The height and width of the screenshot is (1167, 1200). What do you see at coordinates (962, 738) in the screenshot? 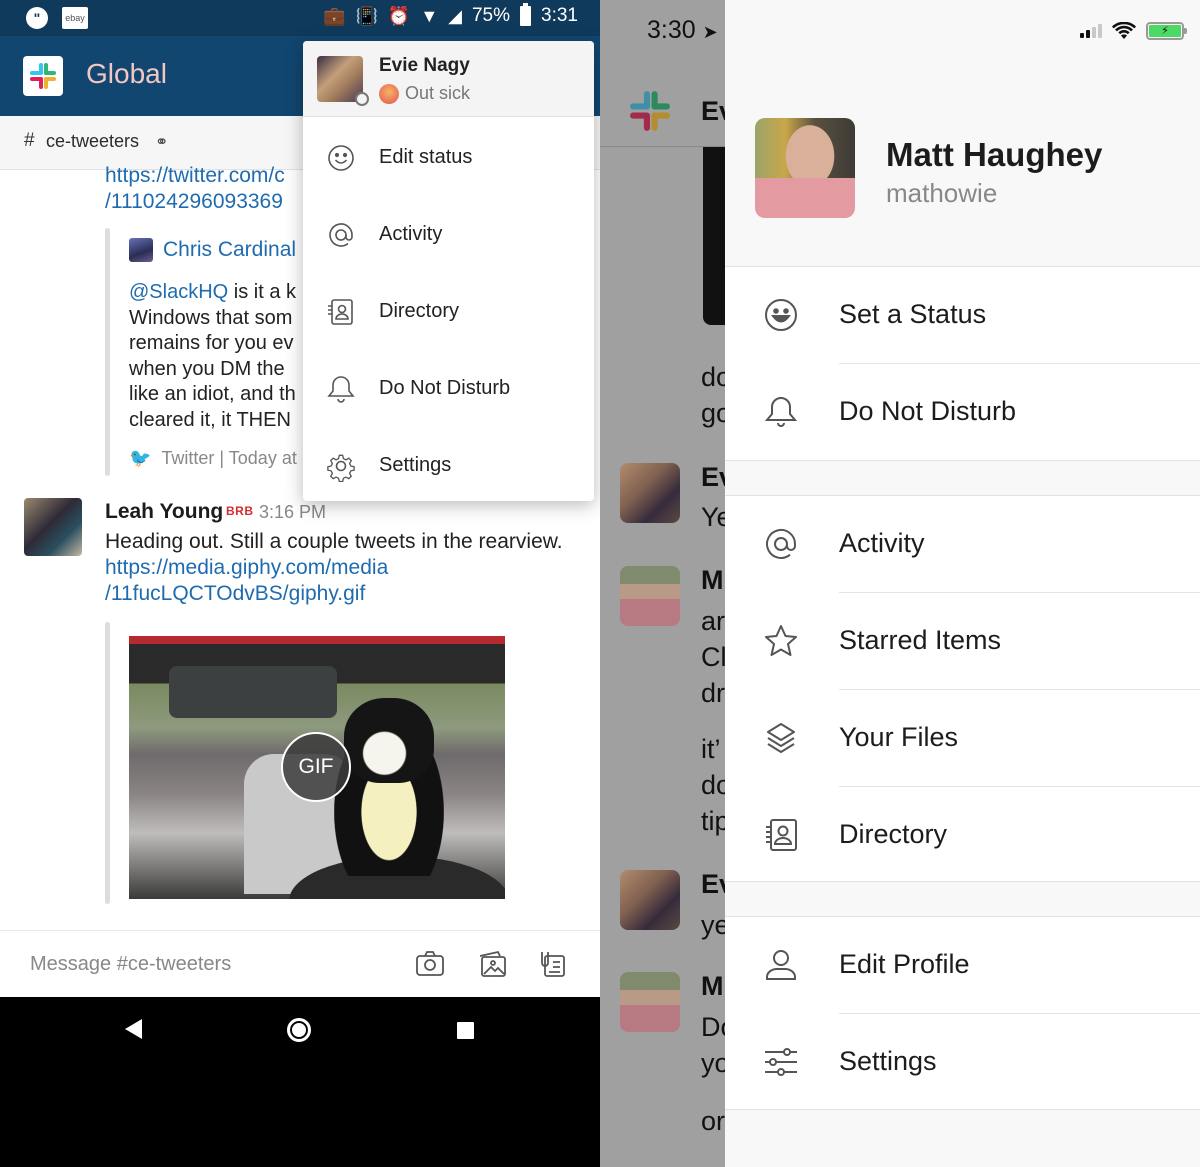
I see `drawer-item-your-files: Your Files` at bounding box center [962, 738].